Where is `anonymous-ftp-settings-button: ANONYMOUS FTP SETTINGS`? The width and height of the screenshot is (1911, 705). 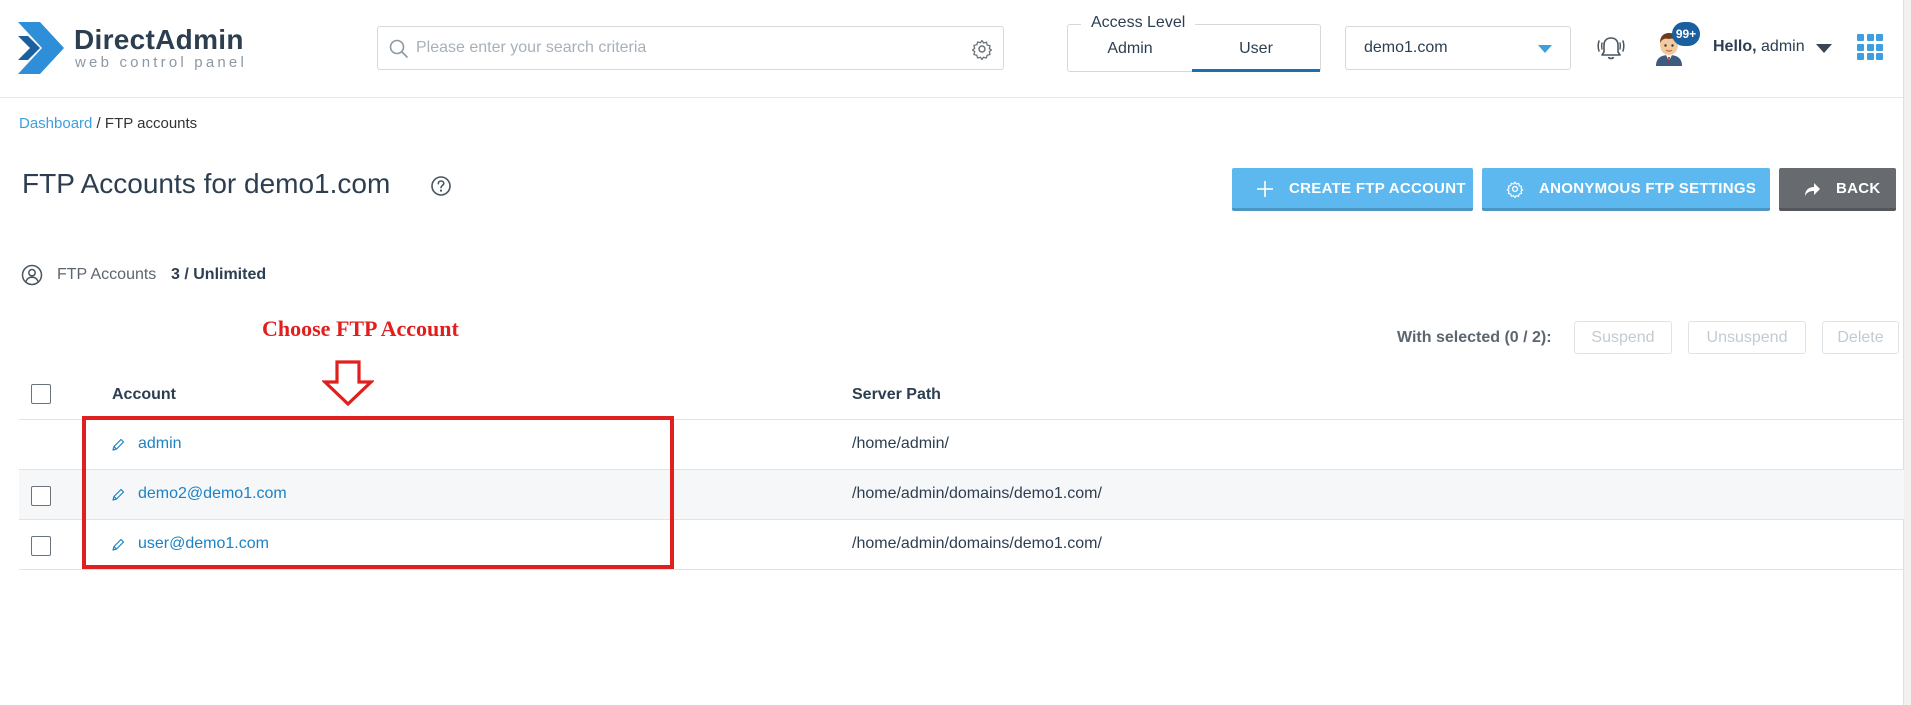
anonymous-ftp-settings-button: ANONYMOUS FTP SETTINGS is located at coordinates (1626, 189).